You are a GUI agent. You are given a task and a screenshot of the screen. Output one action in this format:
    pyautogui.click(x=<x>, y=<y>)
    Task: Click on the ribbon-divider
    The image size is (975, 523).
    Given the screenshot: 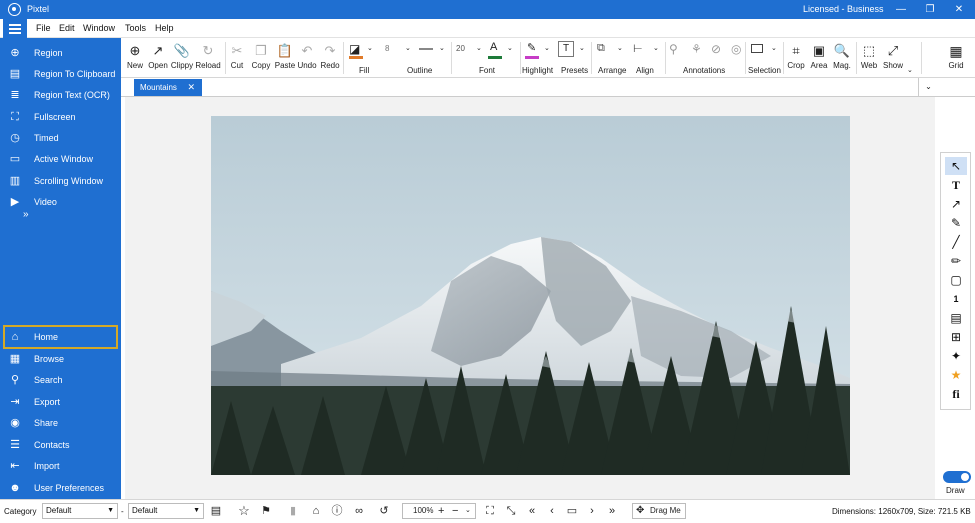 What is the action you would take?
    pyautogui.click(x=665, y=58)
    